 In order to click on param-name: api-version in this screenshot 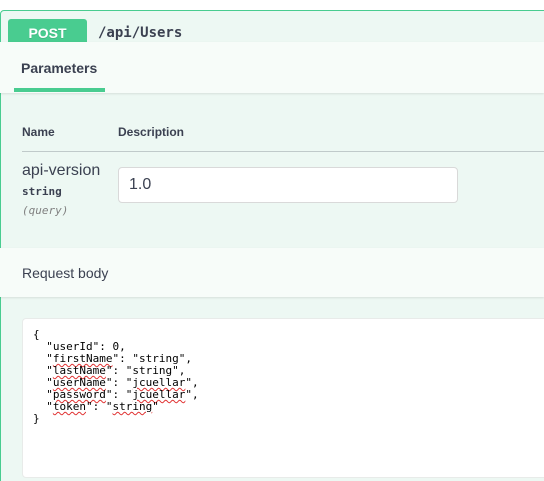, I will do `click(61, 170)`.